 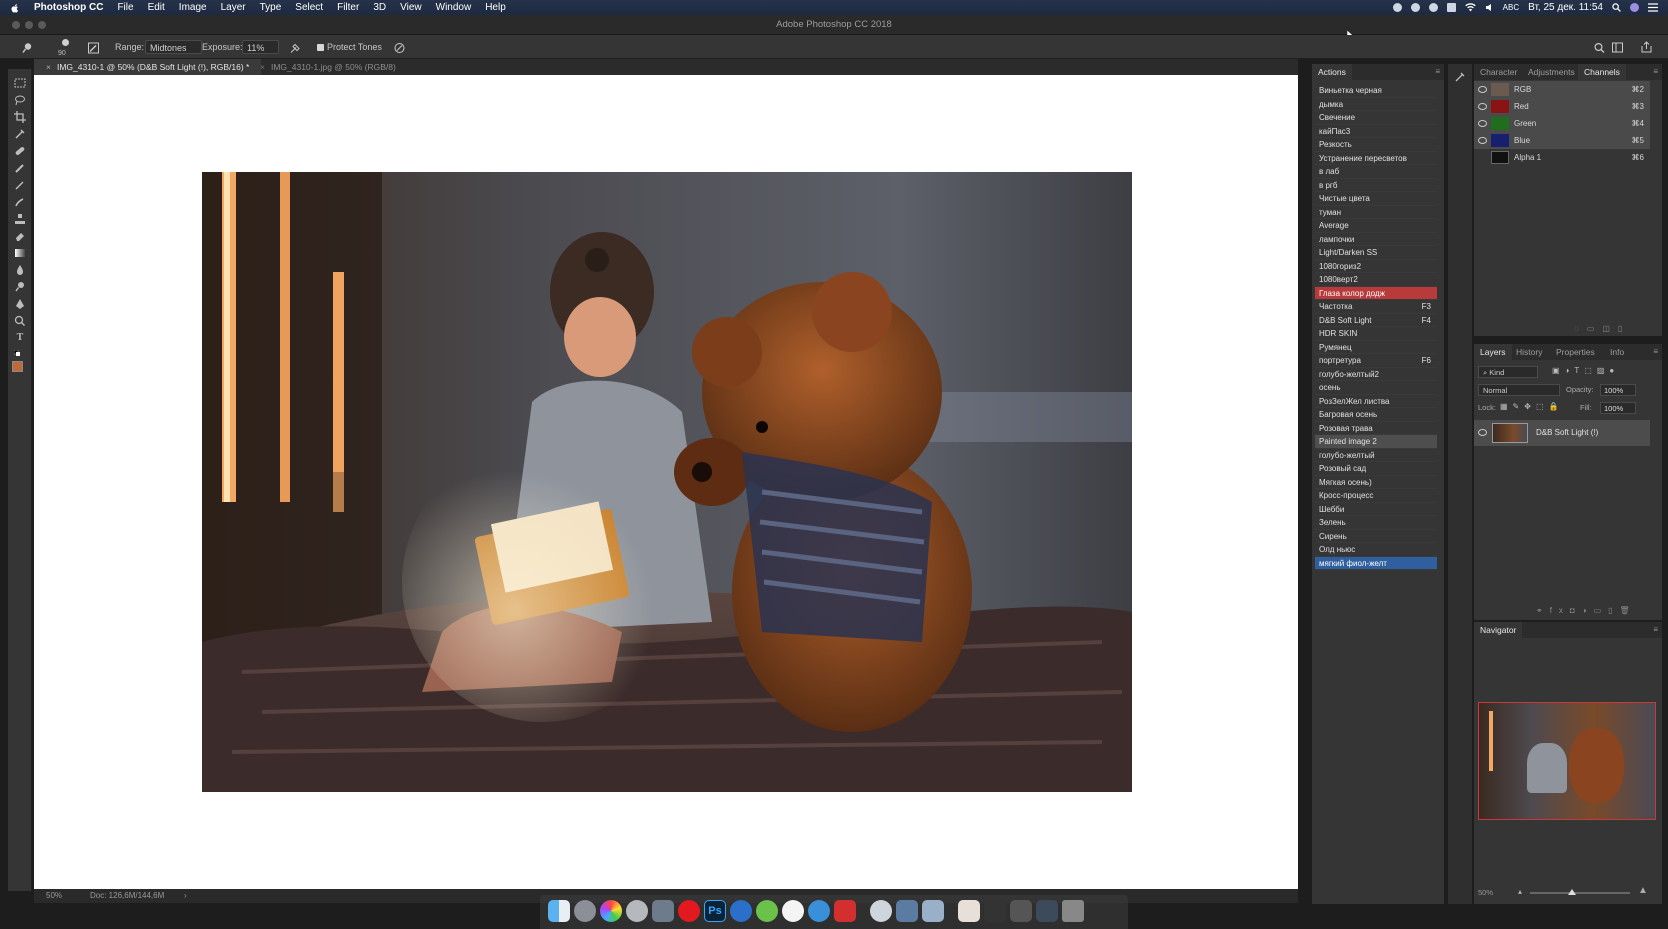 I want to click on tab-history: History, so click(x=1529, y=352).